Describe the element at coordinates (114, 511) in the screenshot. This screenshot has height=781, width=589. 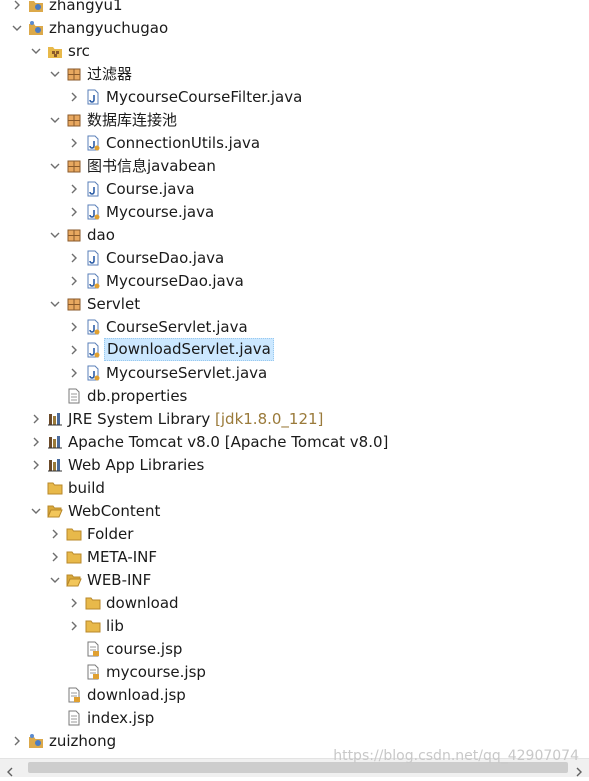
I see `tree-item-label: WebContent` at that location.